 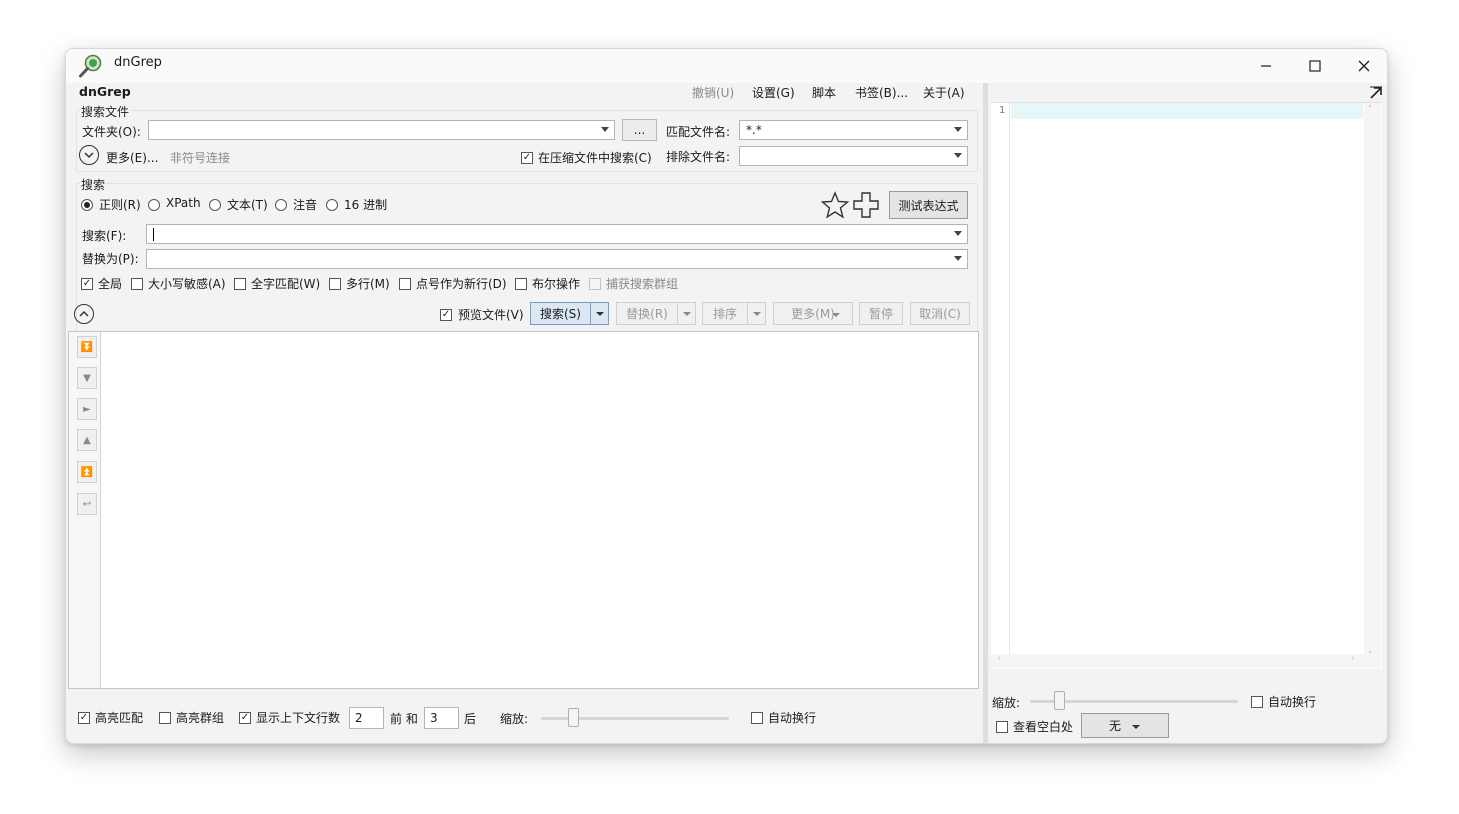 I want to click on case-sensitive-checkbox, so click(x=137, y=284).